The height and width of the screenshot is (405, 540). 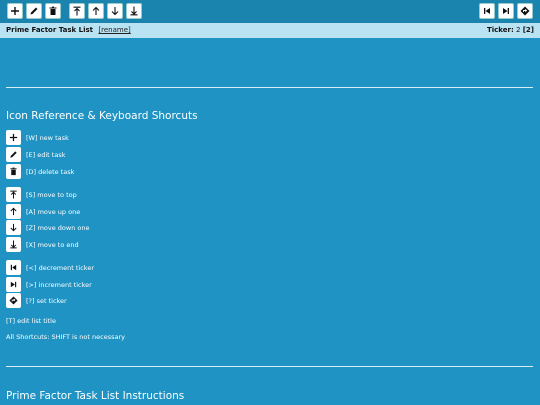 I want to click on list-title: Prime Factor Task List, so click(x=49, y=30).